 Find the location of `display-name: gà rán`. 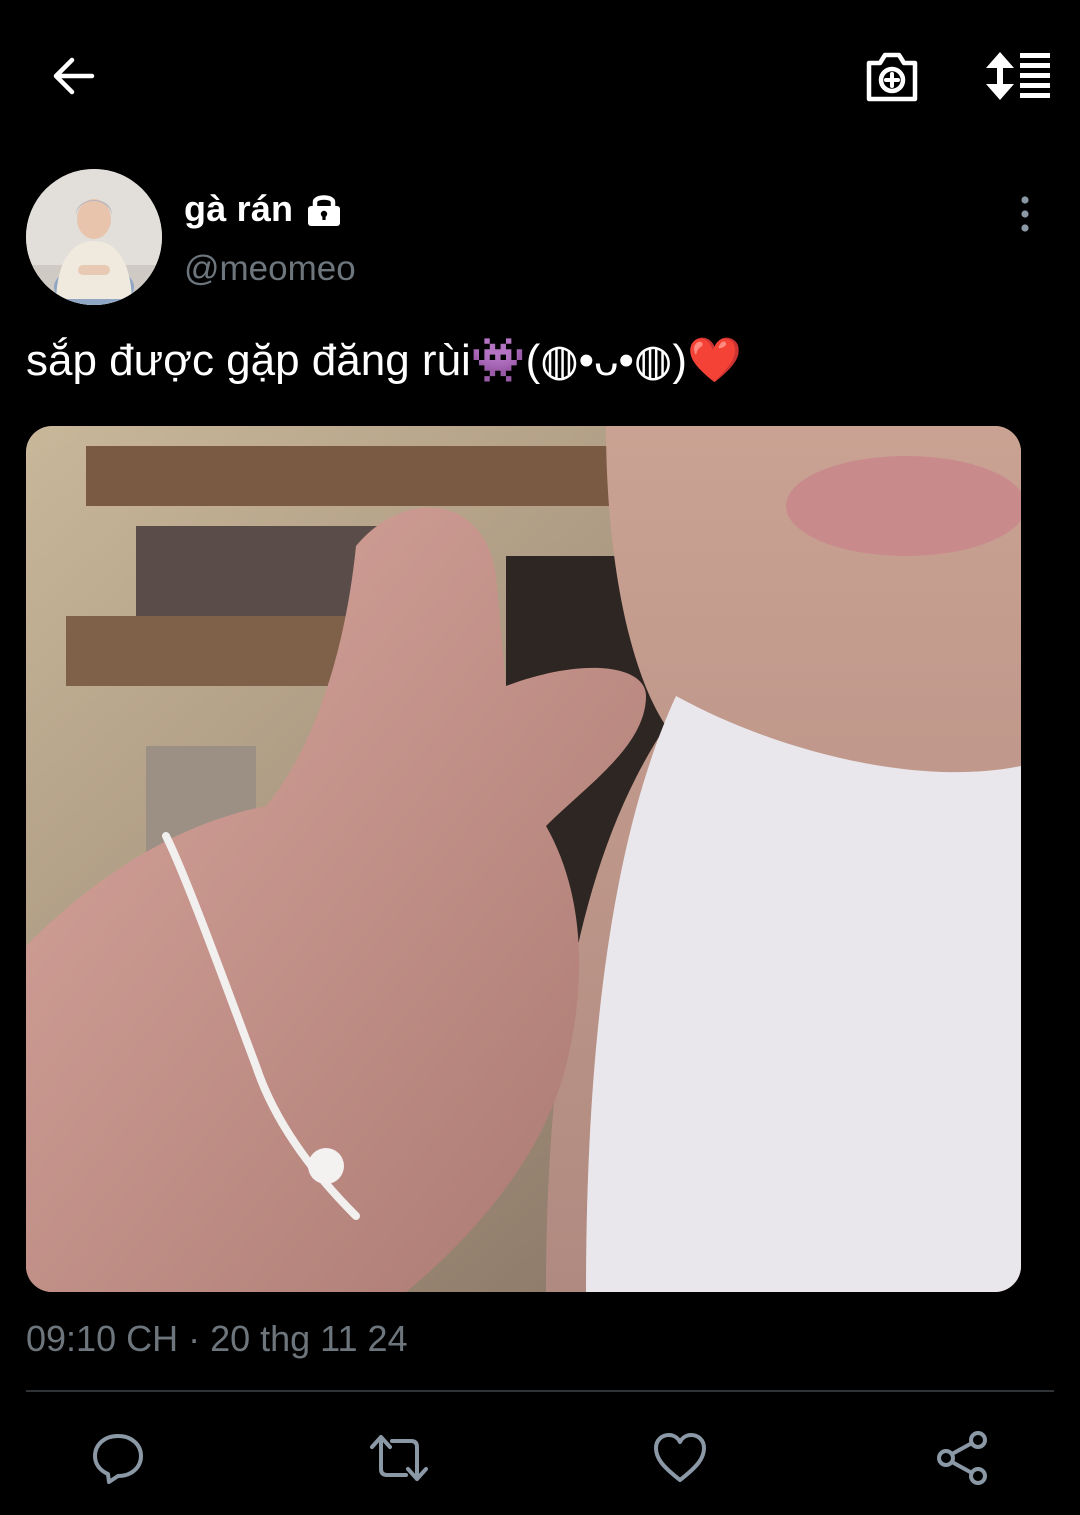

display-name: gà rán is located at coordinates (238, 209).